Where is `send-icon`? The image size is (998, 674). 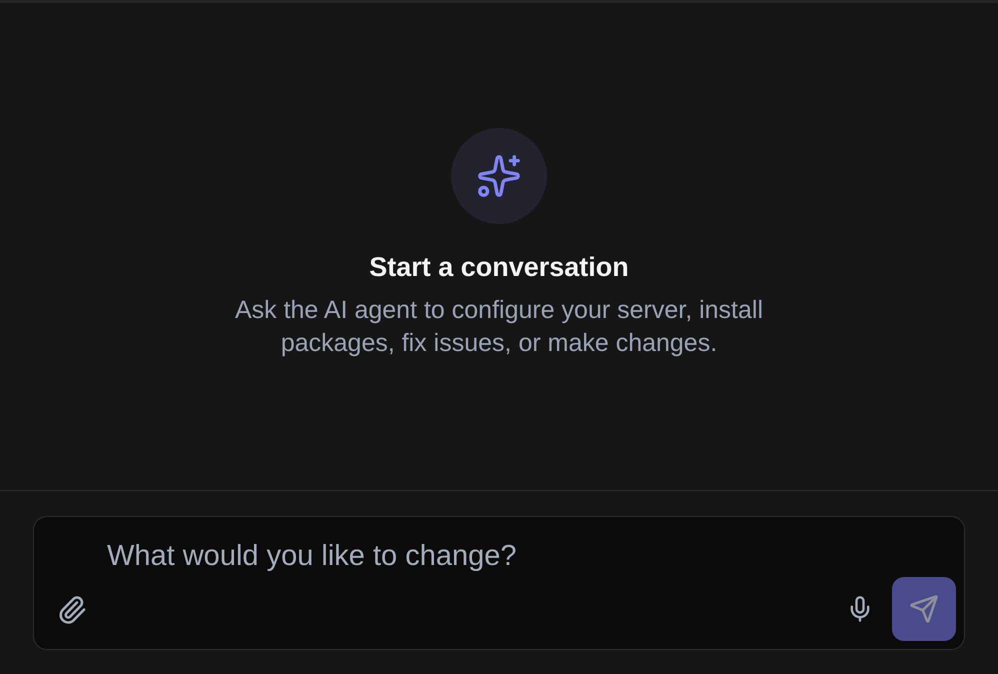
send-icon is located at coordinates (924, 609).